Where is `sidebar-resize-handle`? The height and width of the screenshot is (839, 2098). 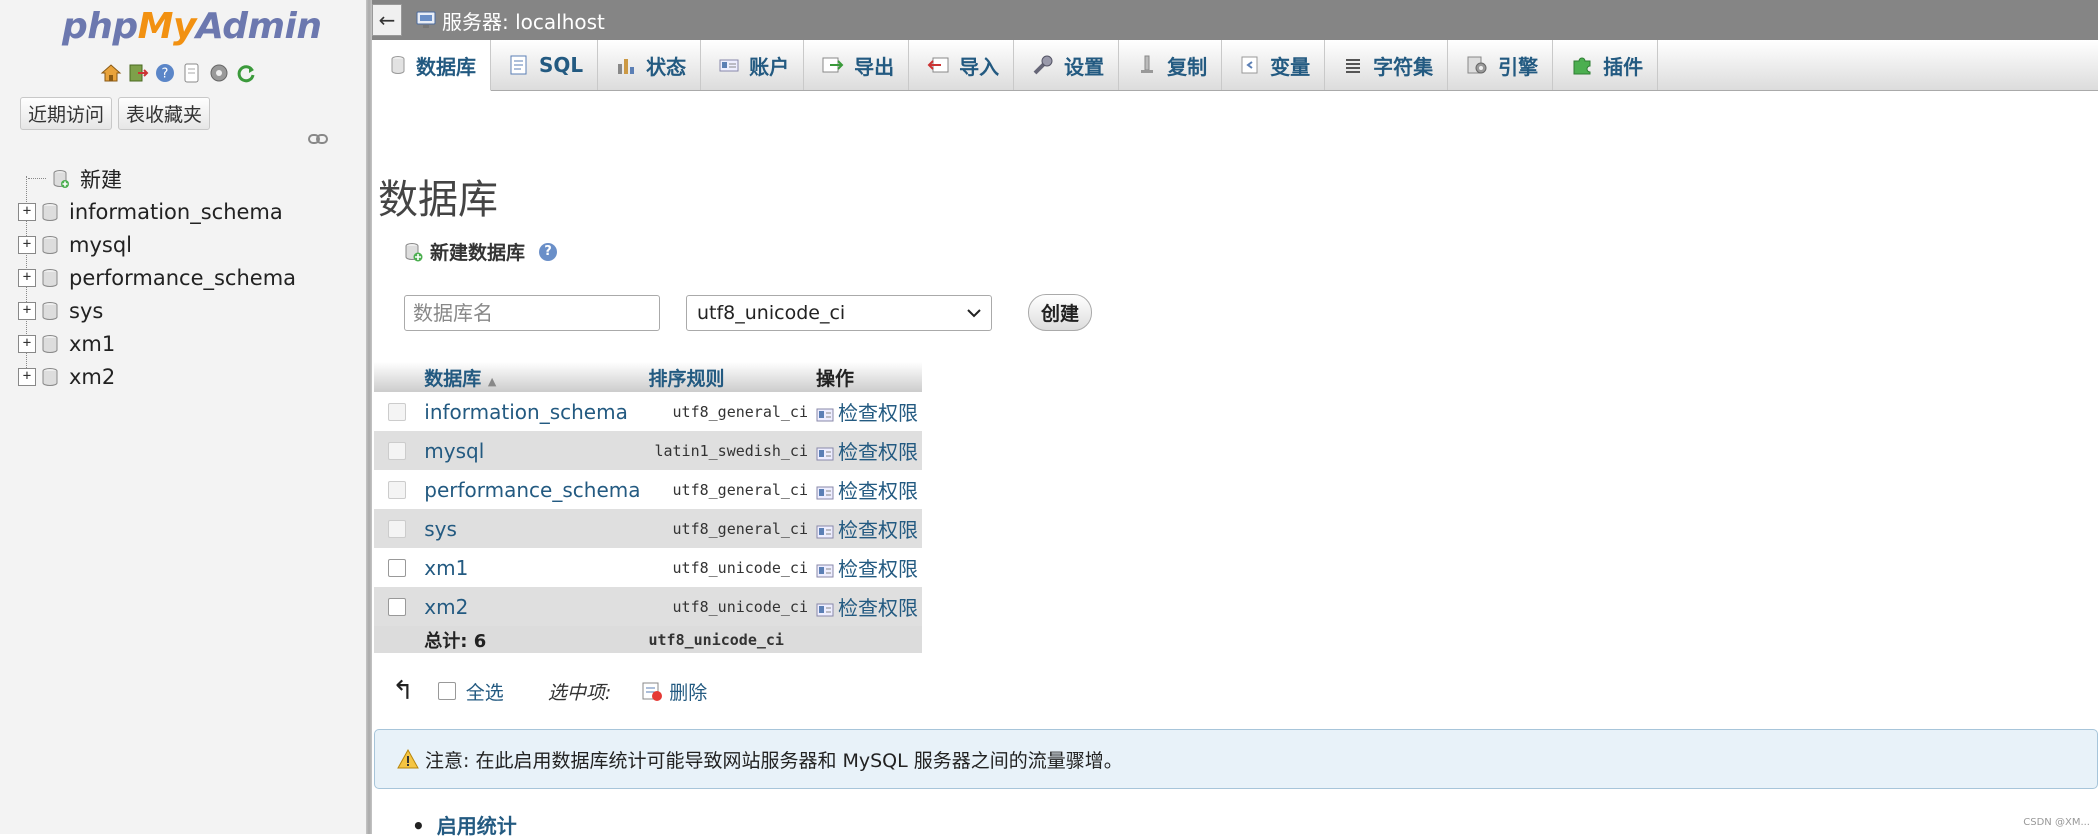 sidebar-resize-handle is located at coordinates (369, 417).